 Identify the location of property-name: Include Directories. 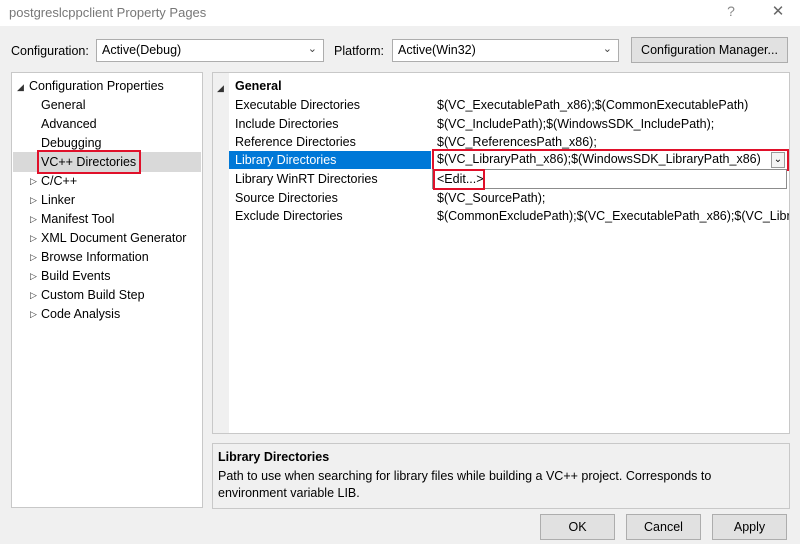
(287, 124).